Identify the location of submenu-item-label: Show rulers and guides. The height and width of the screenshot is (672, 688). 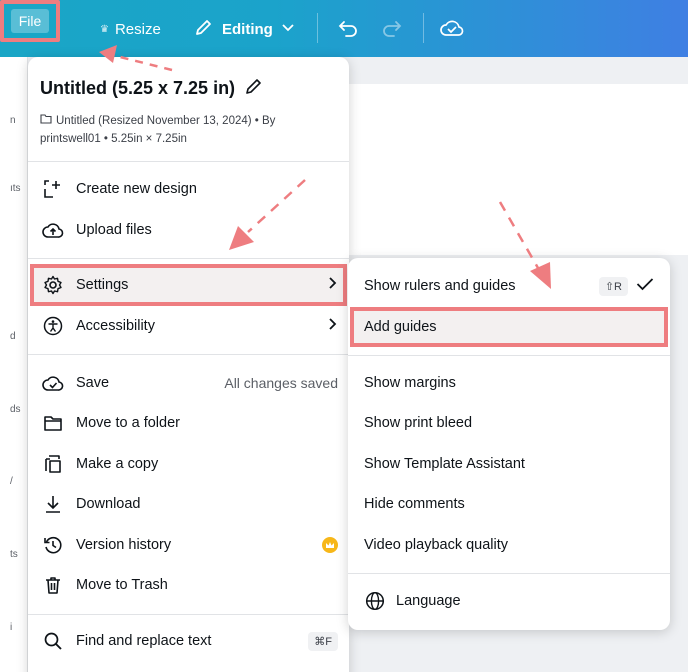
(440, 286).